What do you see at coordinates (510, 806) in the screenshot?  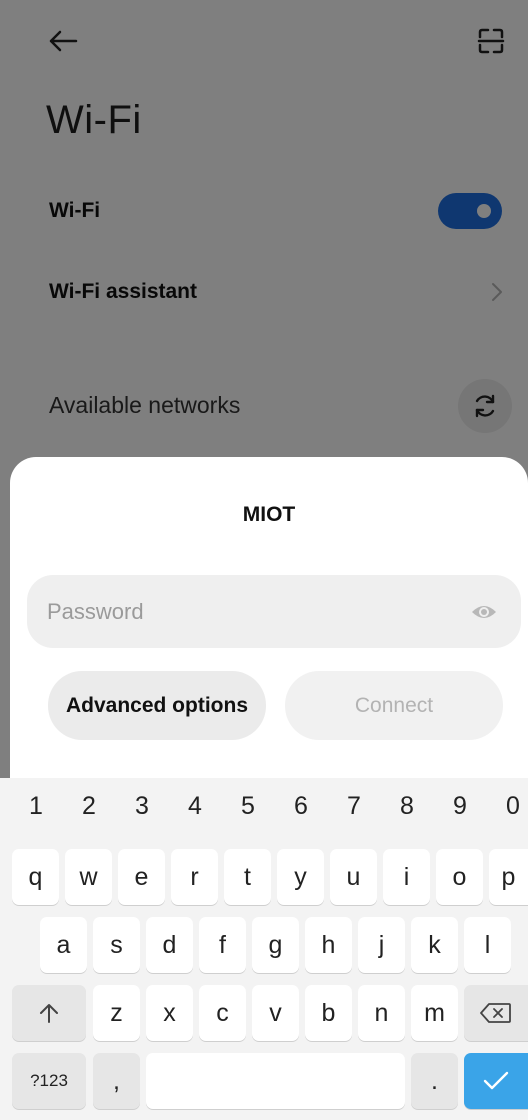 I see `key-0: 0` at bounding box center [510, 806].